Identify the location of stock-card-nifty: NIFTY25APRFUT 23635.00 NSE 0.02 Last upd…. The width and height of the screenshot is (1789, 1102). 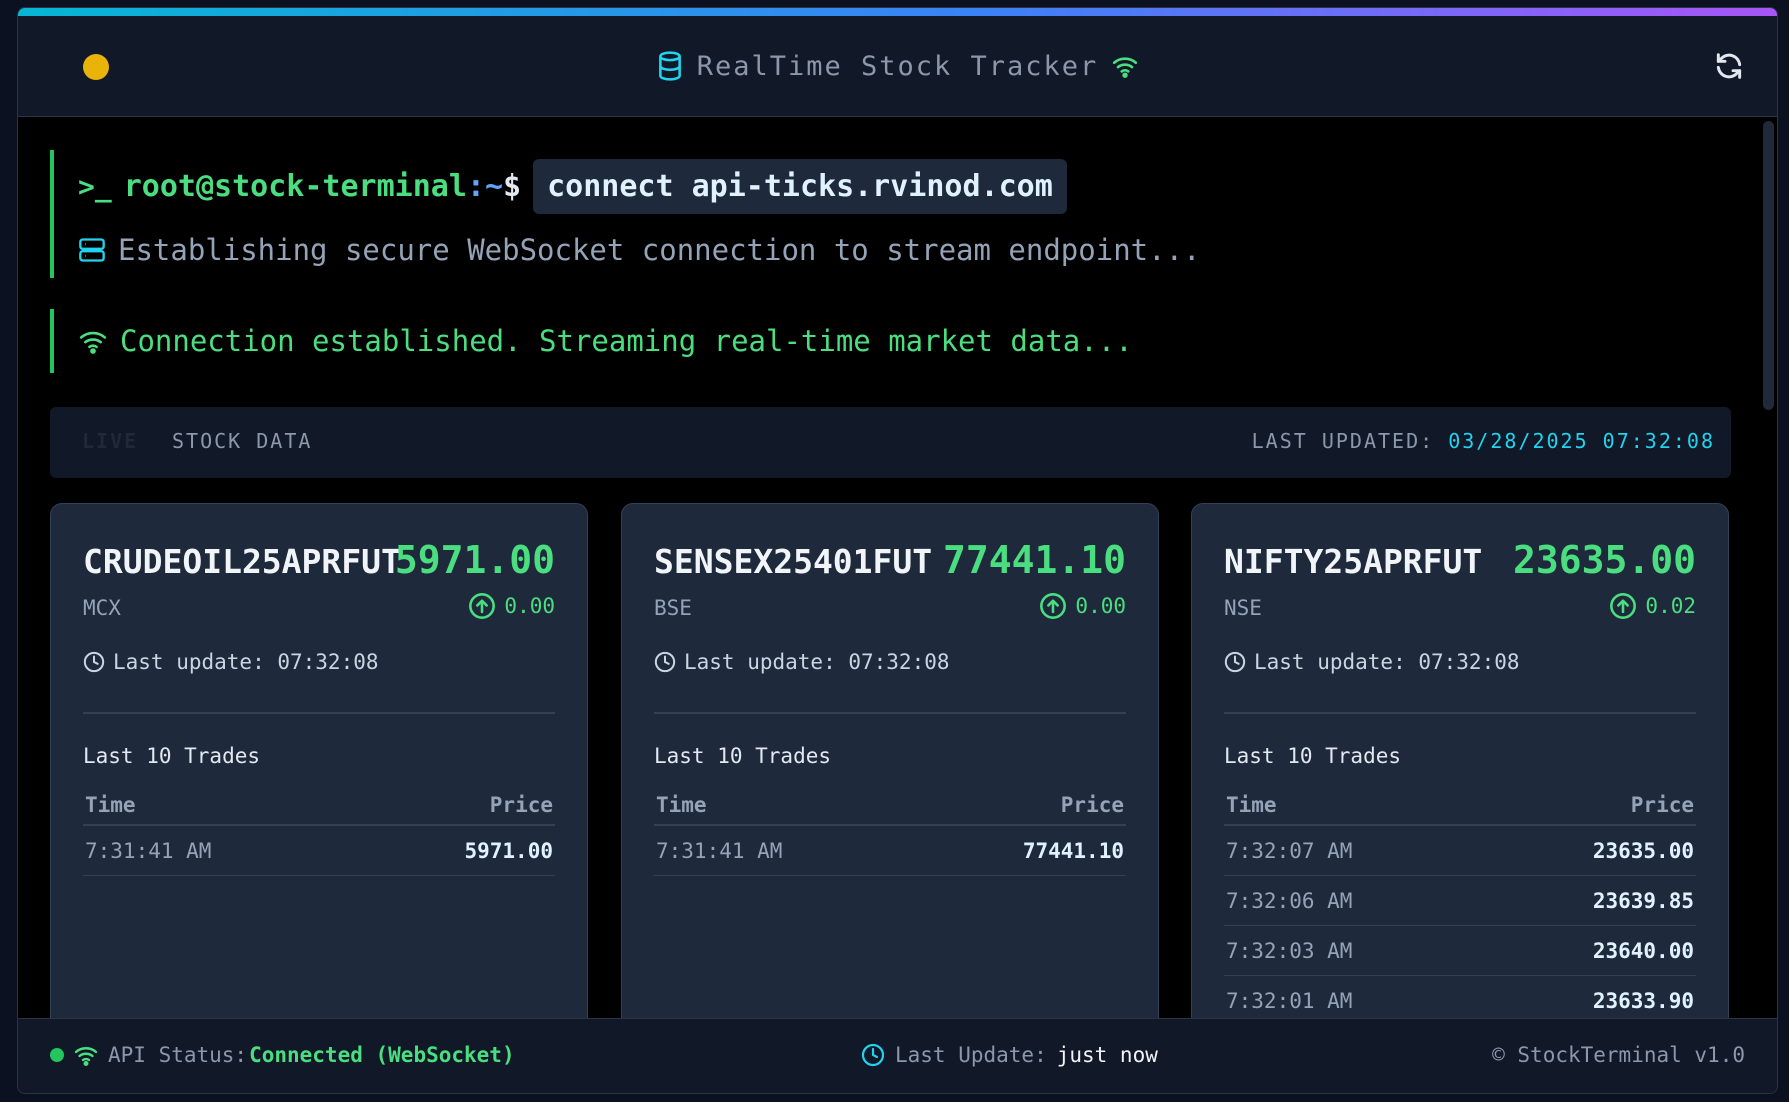
(1460, 760).